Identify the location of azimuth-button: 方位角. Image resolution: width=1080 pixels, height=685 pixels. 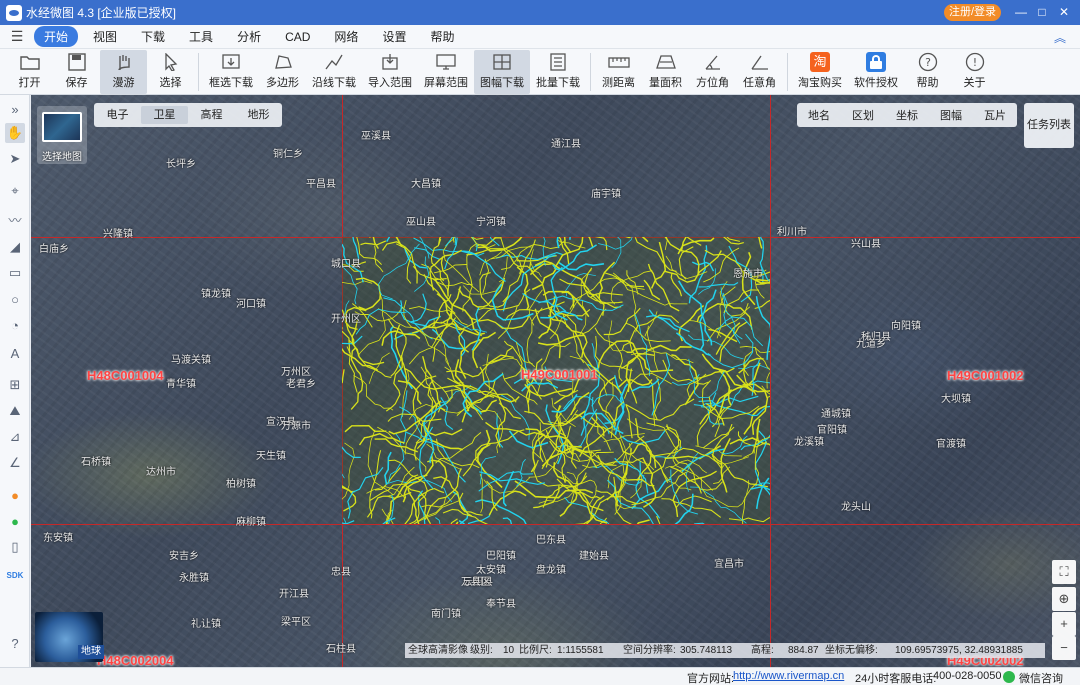
(712, 72).